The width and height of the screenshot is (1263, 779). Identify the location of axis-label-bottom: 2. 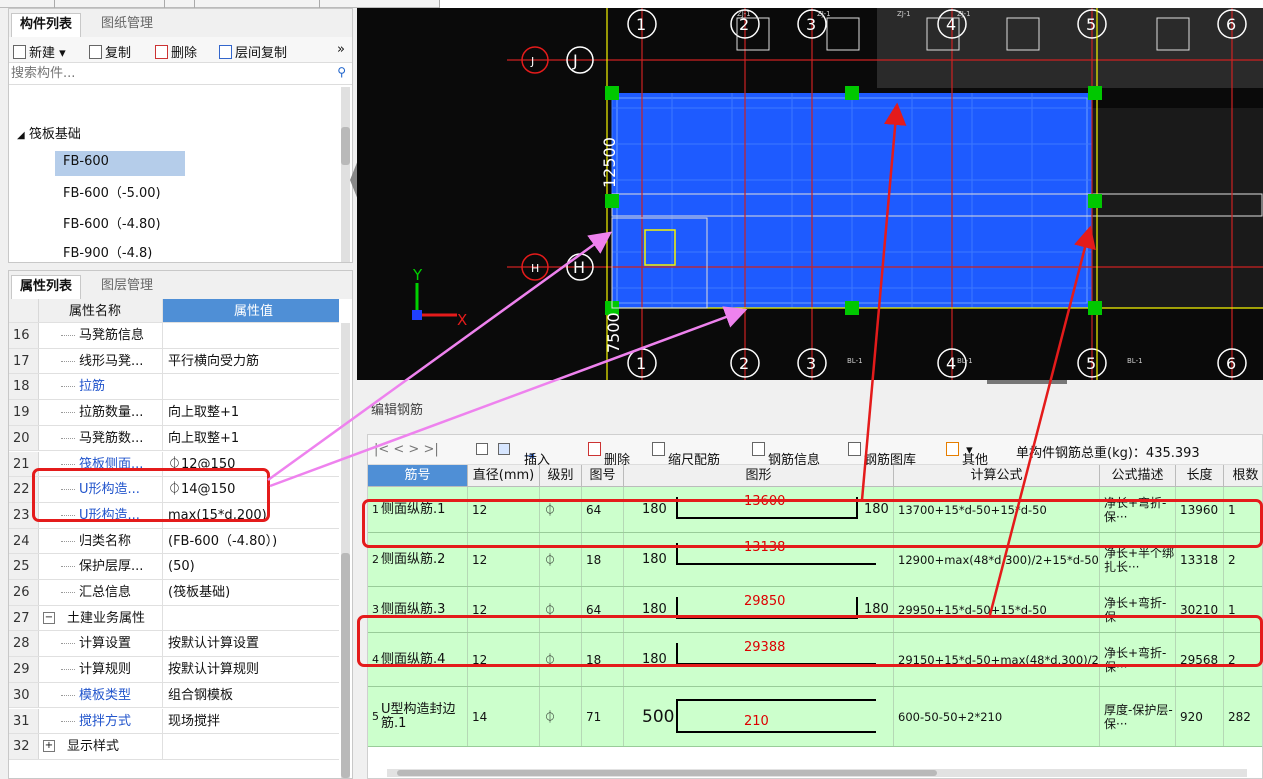
(744, 363).